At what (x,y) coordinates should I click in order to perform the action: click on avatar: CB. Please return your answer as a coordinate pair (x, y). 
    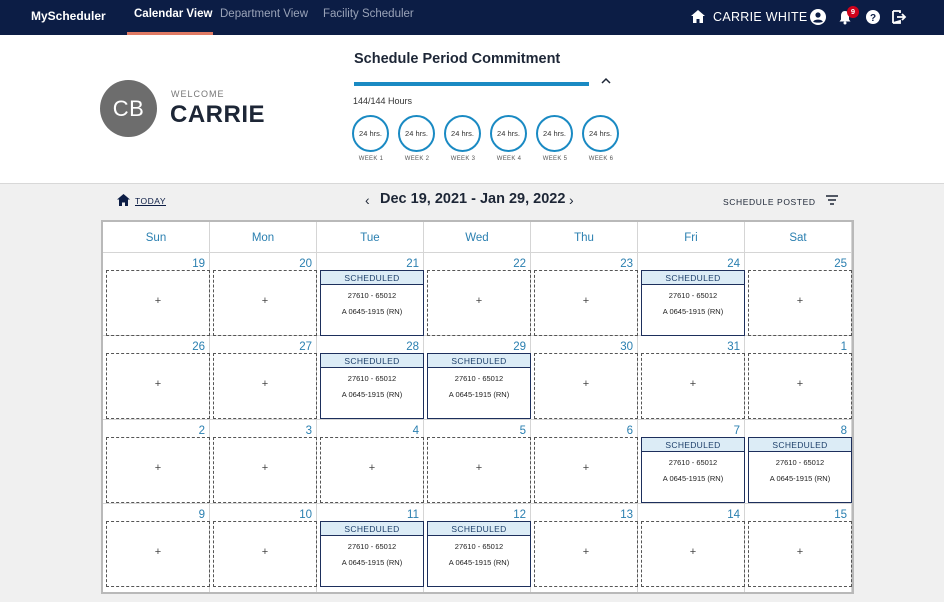
    Looking at the image, I should click on (128, 108).